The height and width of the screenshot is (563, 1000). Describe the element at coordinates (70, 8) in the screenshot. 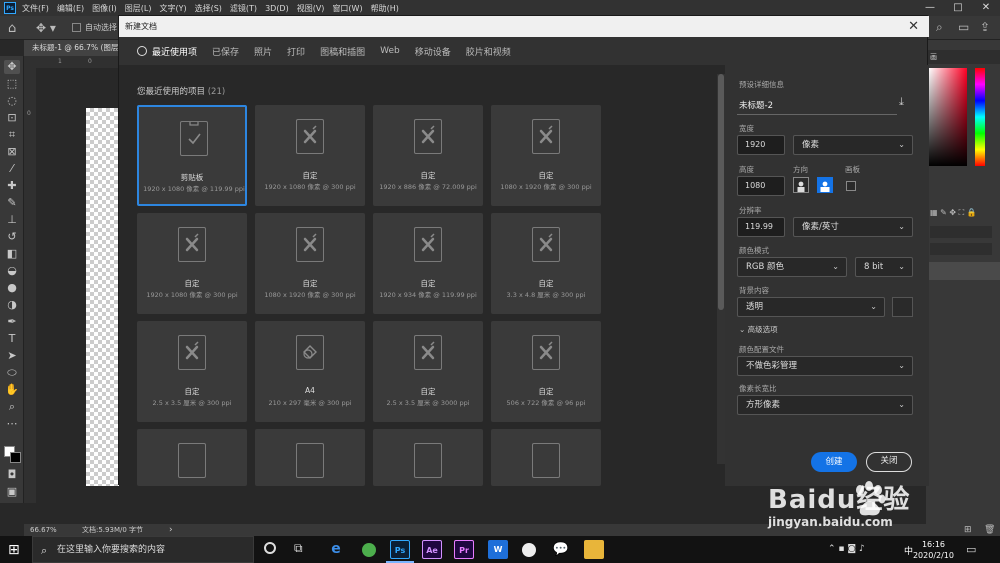

I see `menu-edit: 编辑(E)` at that location.